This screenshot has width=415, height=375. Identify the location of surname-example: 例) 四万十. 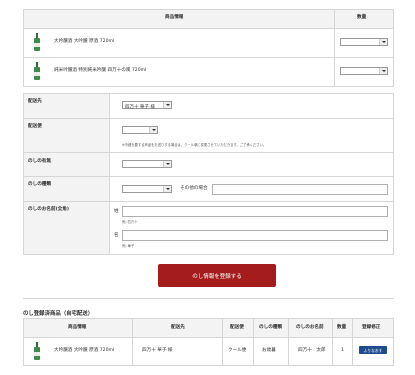
(130, 222).